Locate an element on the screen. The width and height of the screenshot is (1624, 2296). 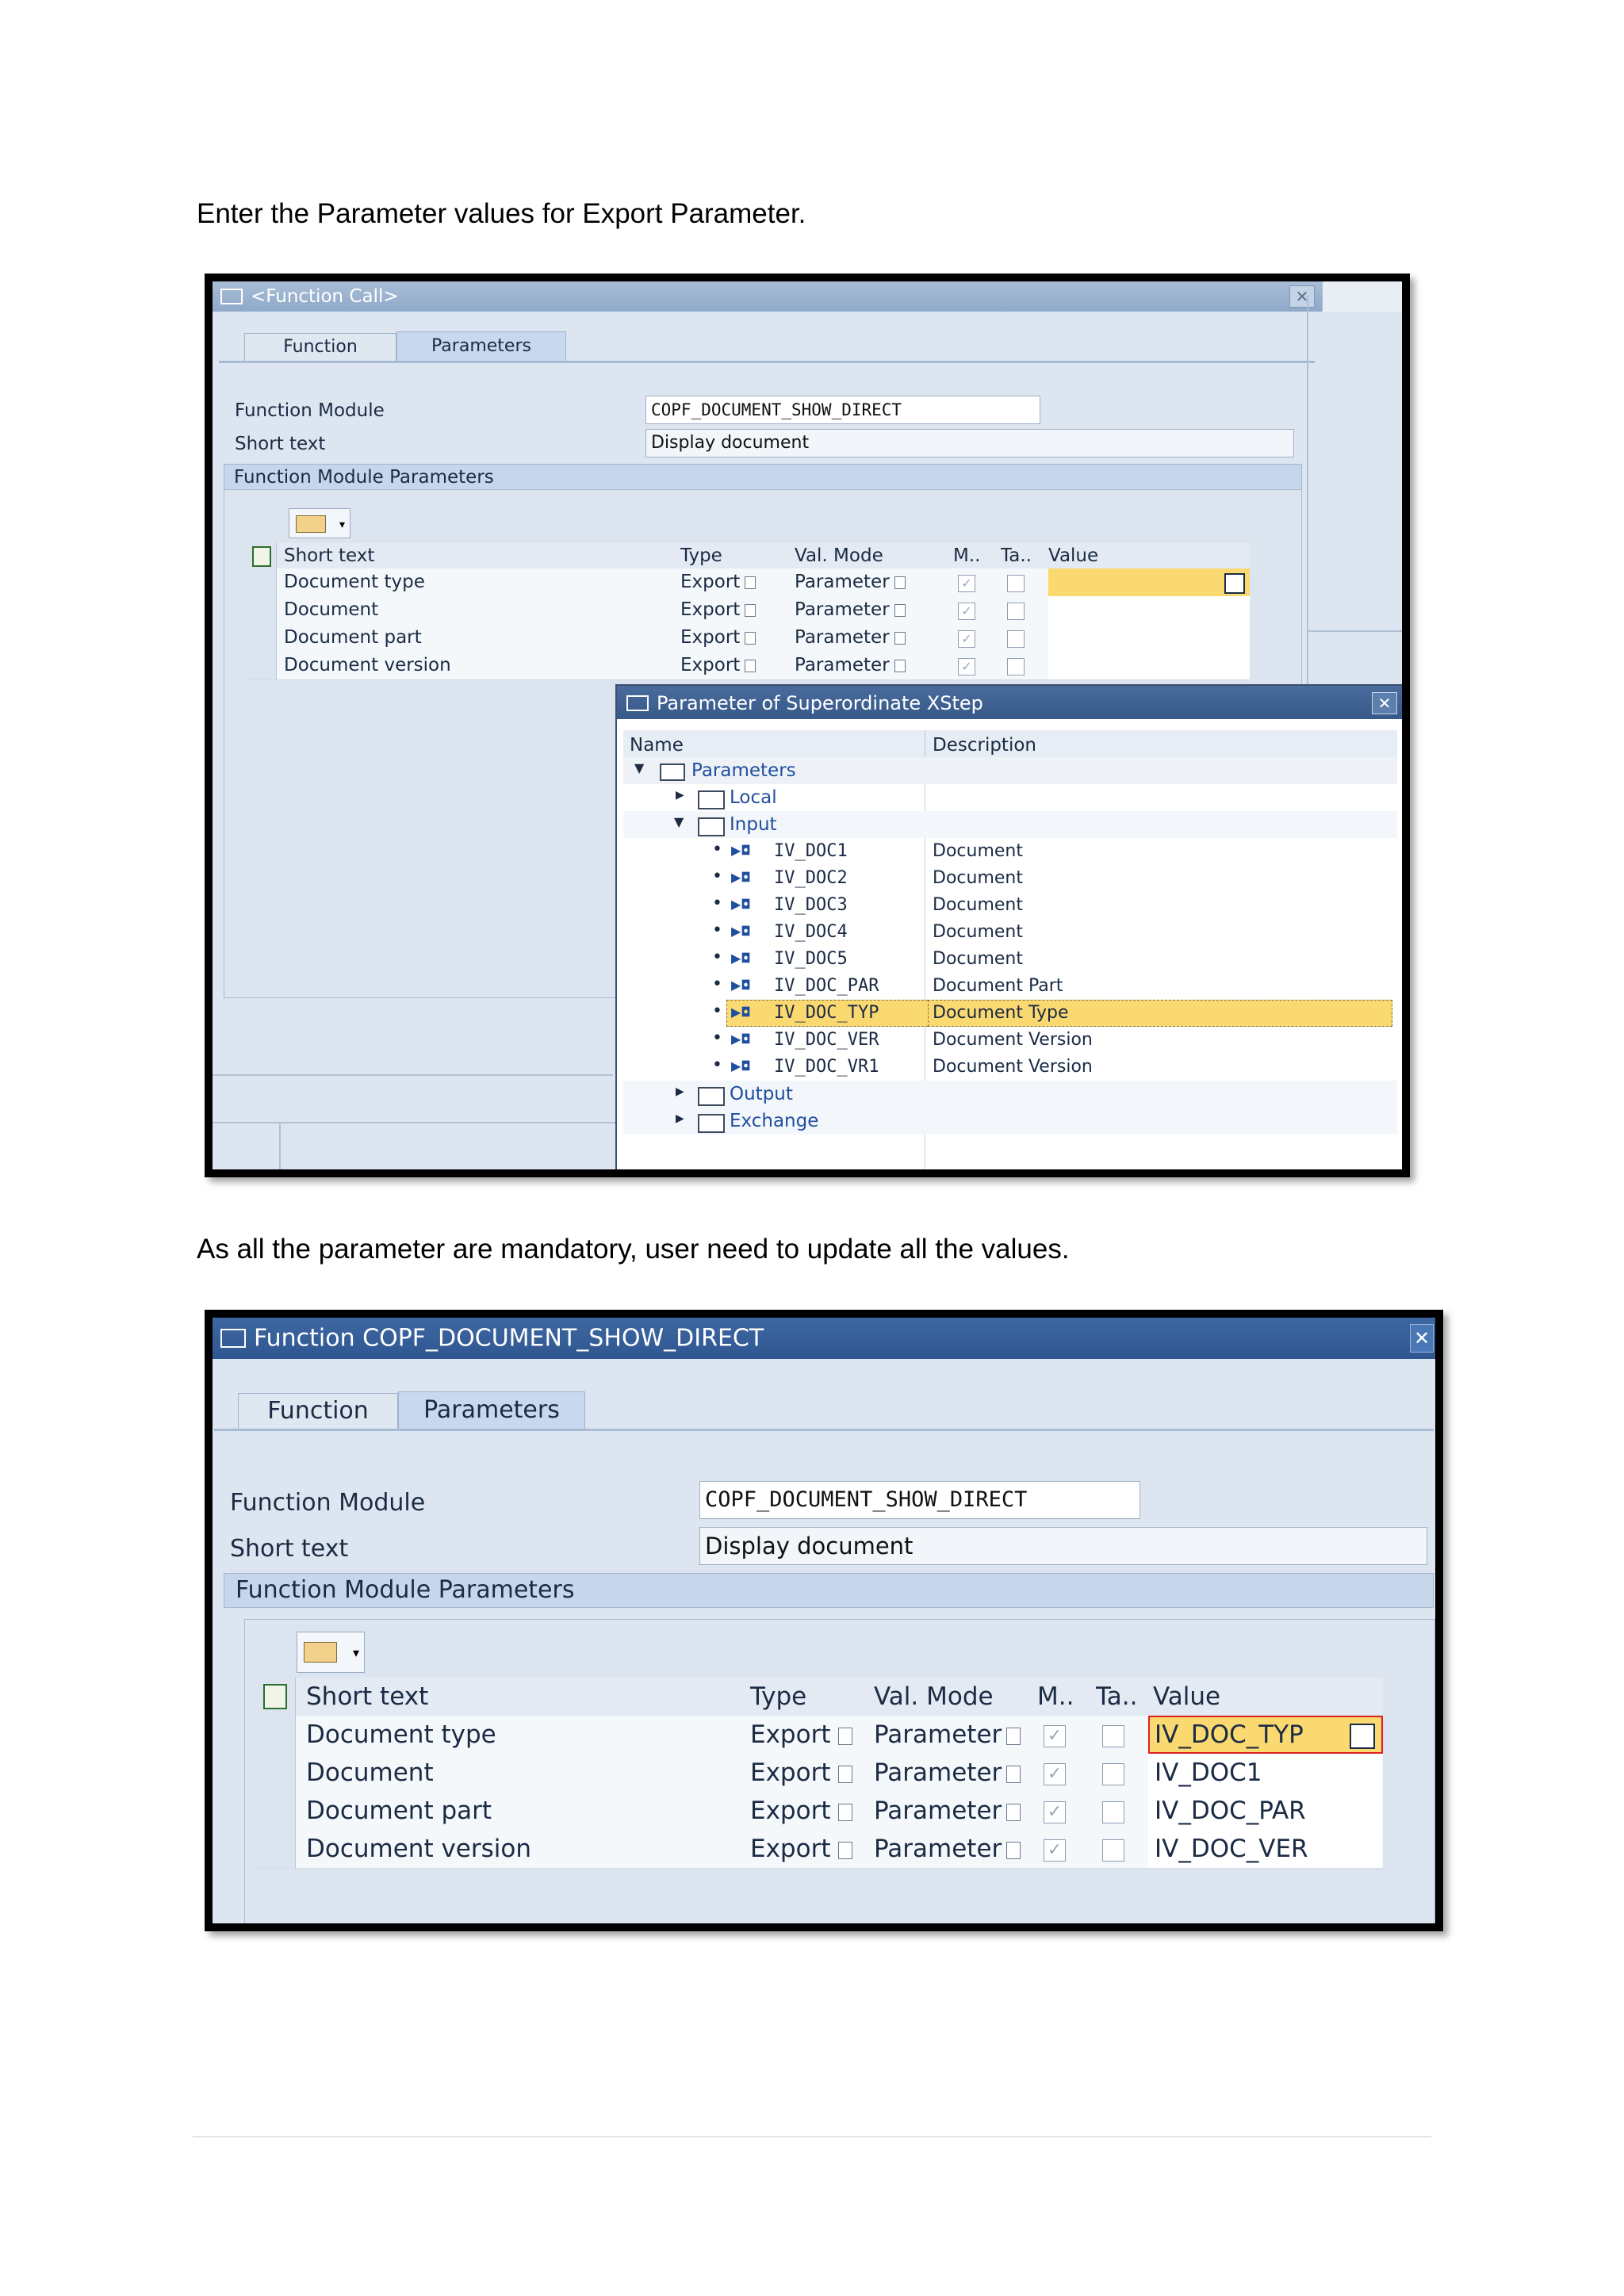
table-row: Document version Export Parameter ✓ is located at coordinates (748, 666).